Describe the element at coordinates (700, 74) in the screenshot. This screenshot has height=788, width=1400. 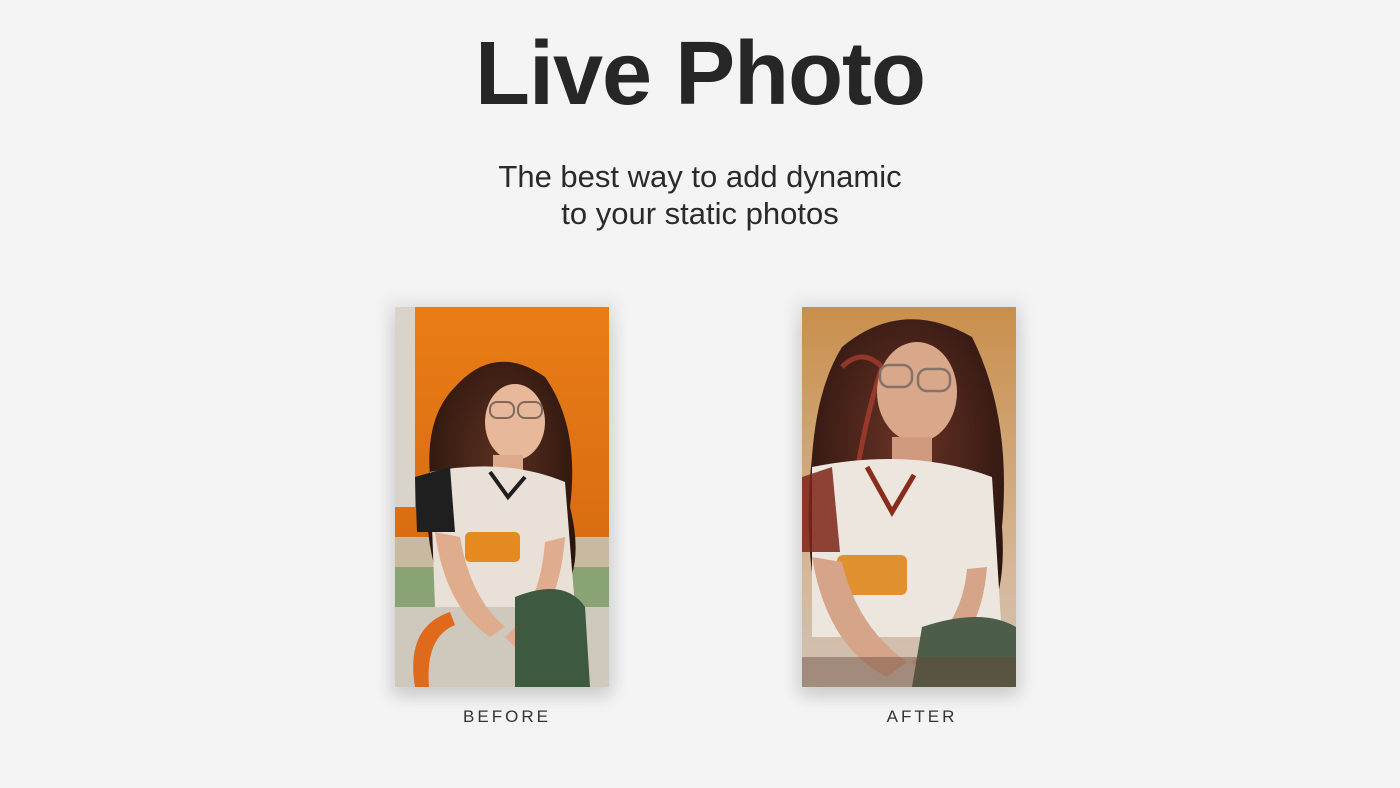
I see `page-title: Live Photo` at that location.